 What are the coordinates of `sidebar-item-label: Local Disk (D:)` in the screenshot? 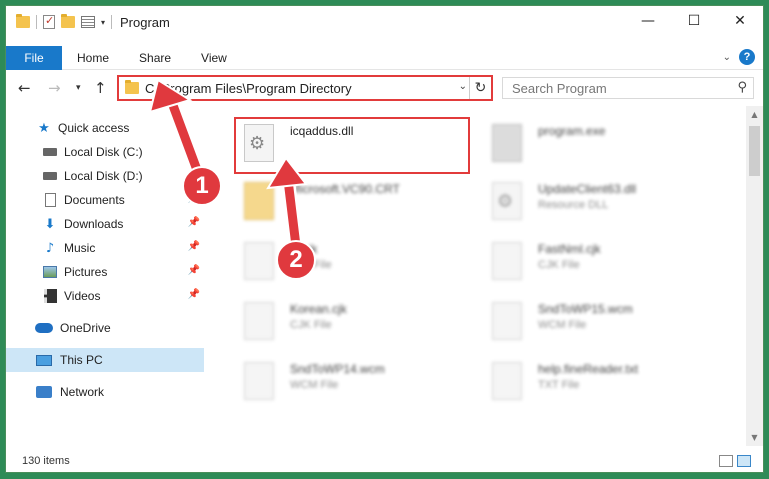 It's located at (103, 176).